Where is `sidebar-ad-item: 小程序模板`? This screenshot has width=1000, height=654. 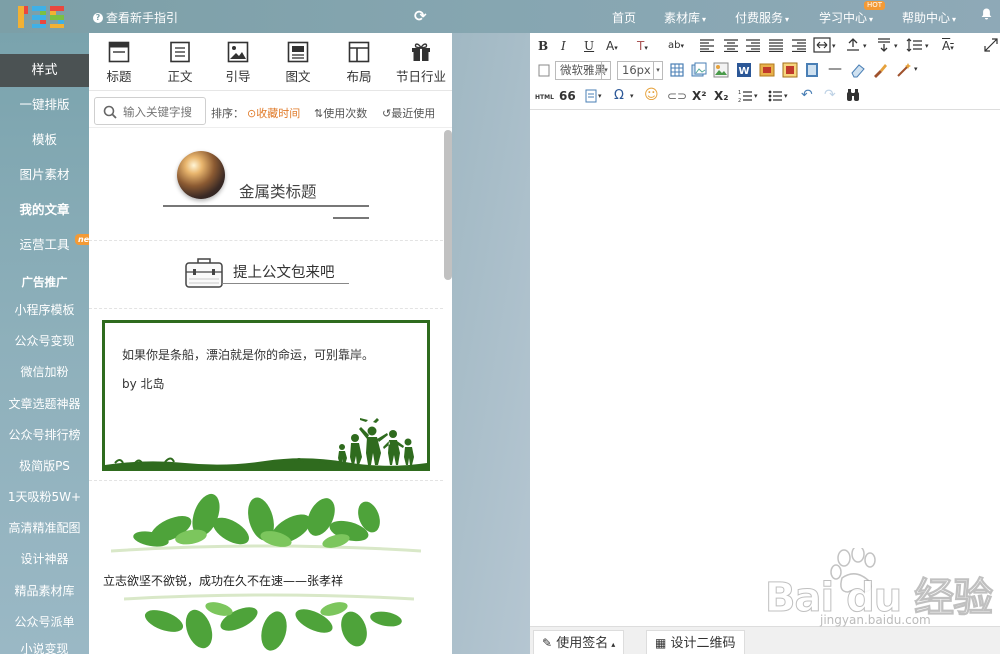 sidebar-ad-item: 小程序模板 is located at coordinates (44, 310).